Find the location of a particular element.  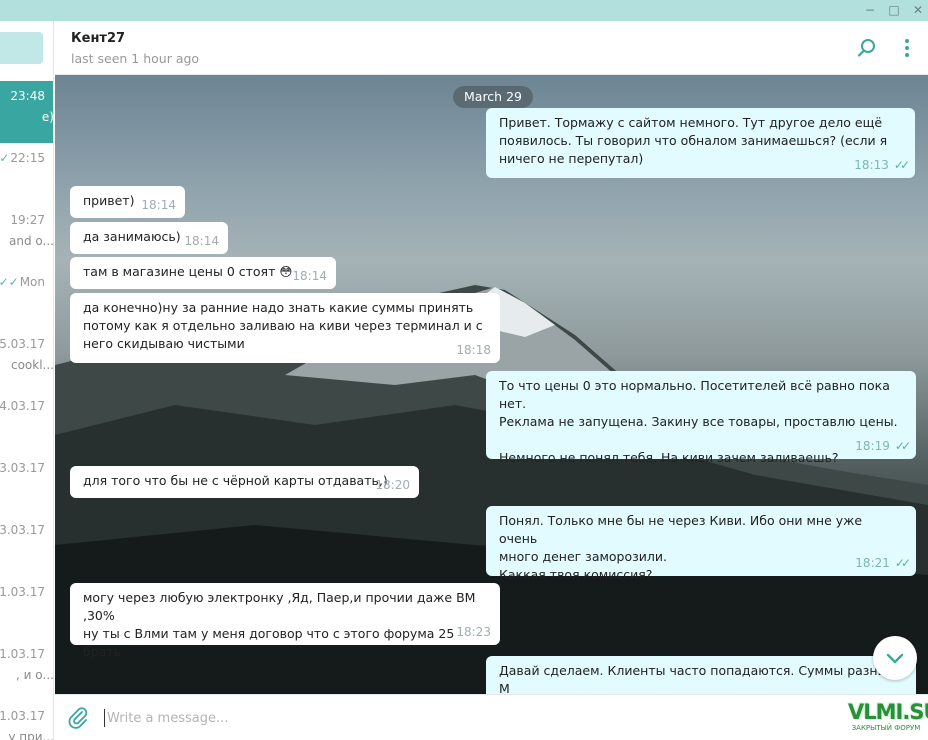

incoming-message: привет) 18:14 is located at coordinates (127, 202).